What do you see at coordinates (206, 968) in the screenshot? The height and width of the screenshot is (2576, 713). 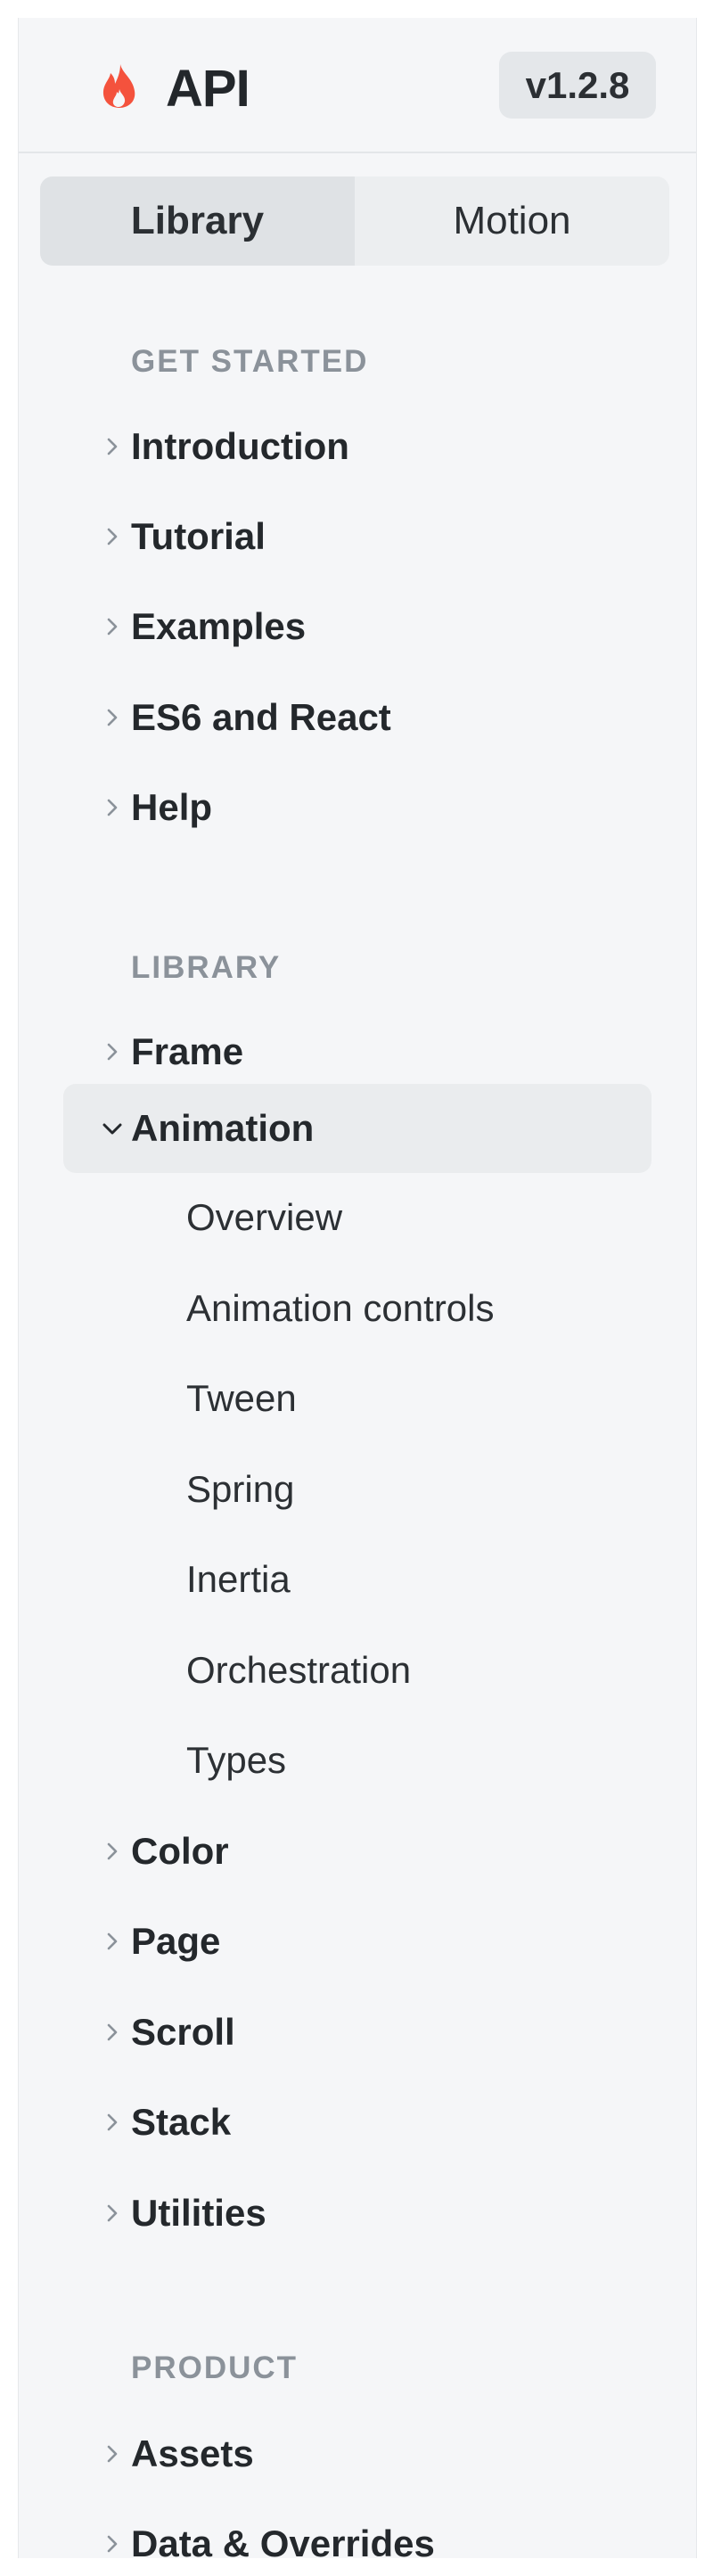 I see `section-title-library: LIBRARY` at bounding box center [206, 968].